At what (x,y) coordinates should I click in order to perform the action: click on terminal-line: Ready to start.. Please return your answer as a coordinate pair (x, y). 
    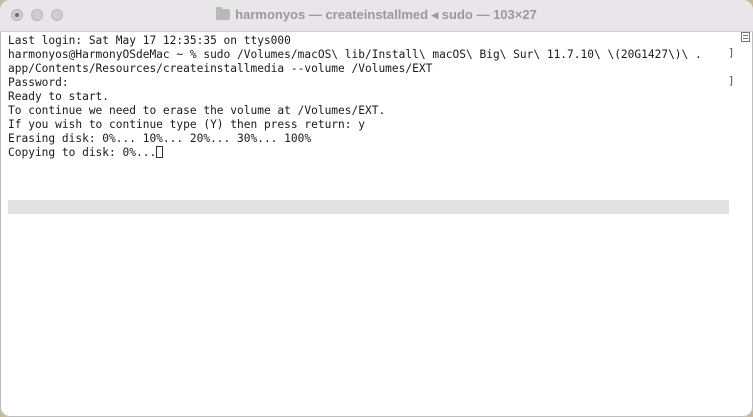
    Looking at the image, I should click on (59, 96).